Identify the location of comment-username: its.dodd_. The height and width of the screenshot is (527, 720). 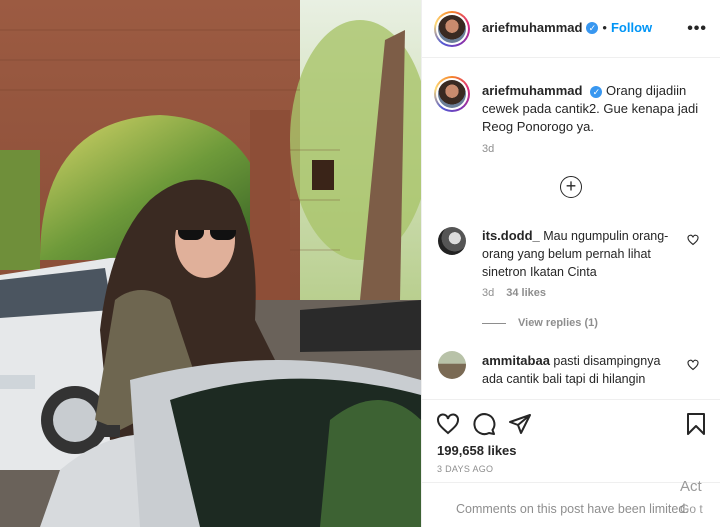
(511, 235).